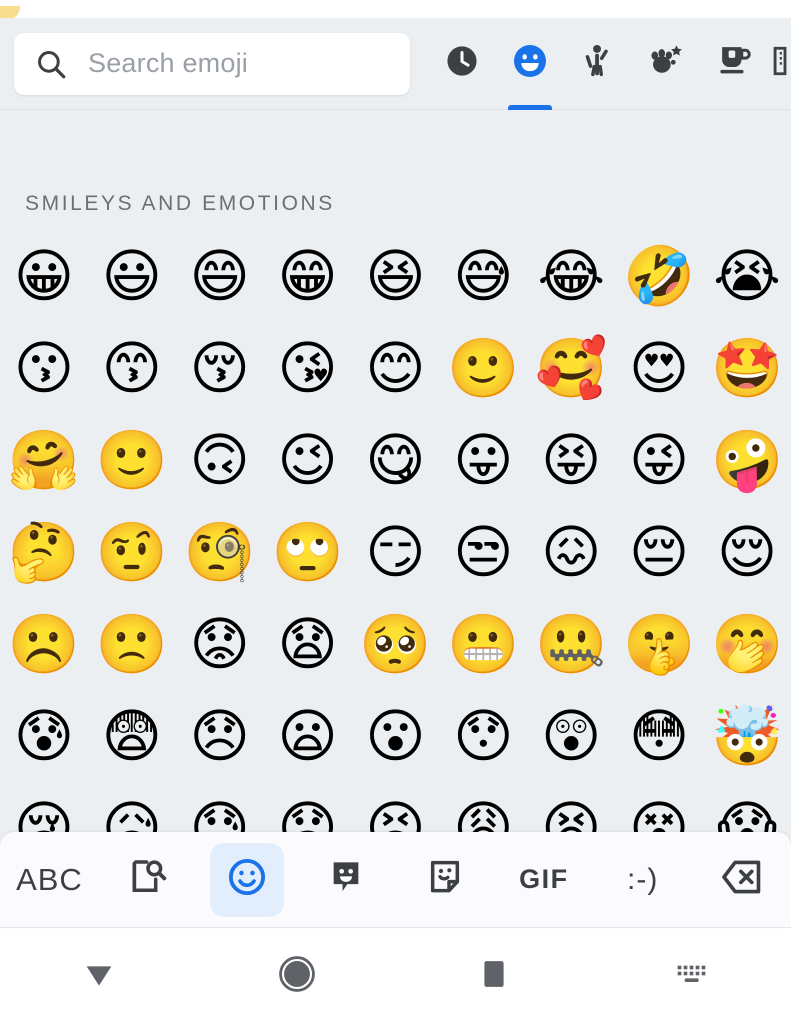  I want to click on emoji-cell: 😨, so click(132, 736).